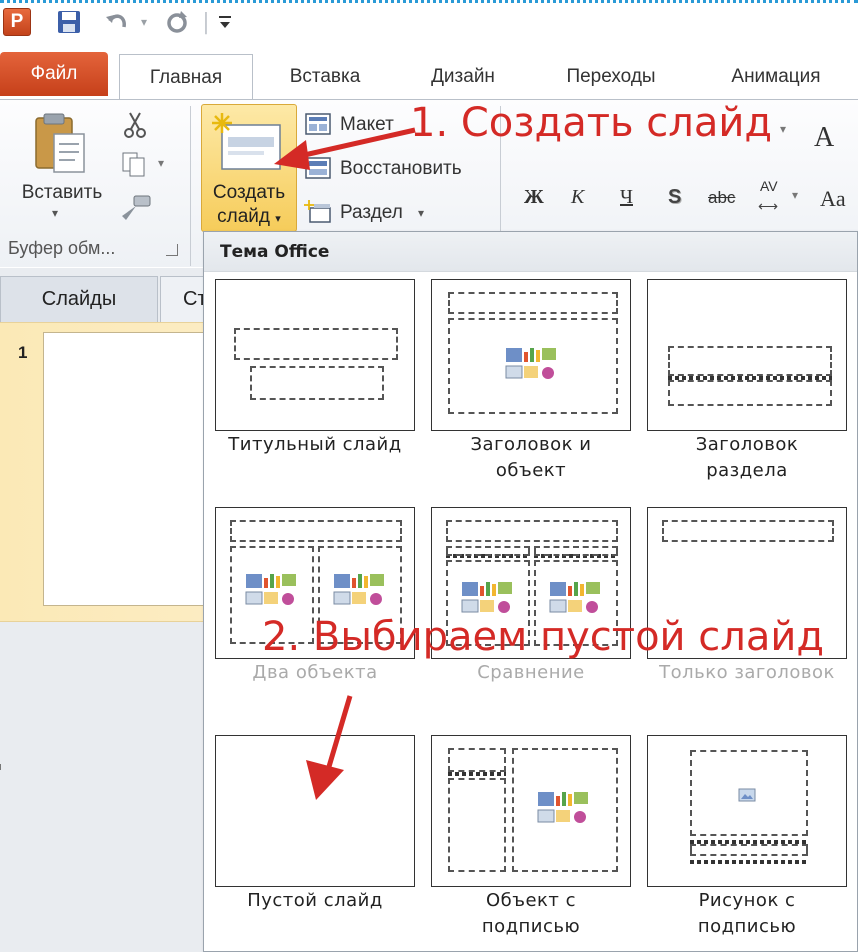 The width and height of the screenshot is (858, 952). I want to click on new-slide-label-line2-wrap: слайд ▾, so click(249, 218).